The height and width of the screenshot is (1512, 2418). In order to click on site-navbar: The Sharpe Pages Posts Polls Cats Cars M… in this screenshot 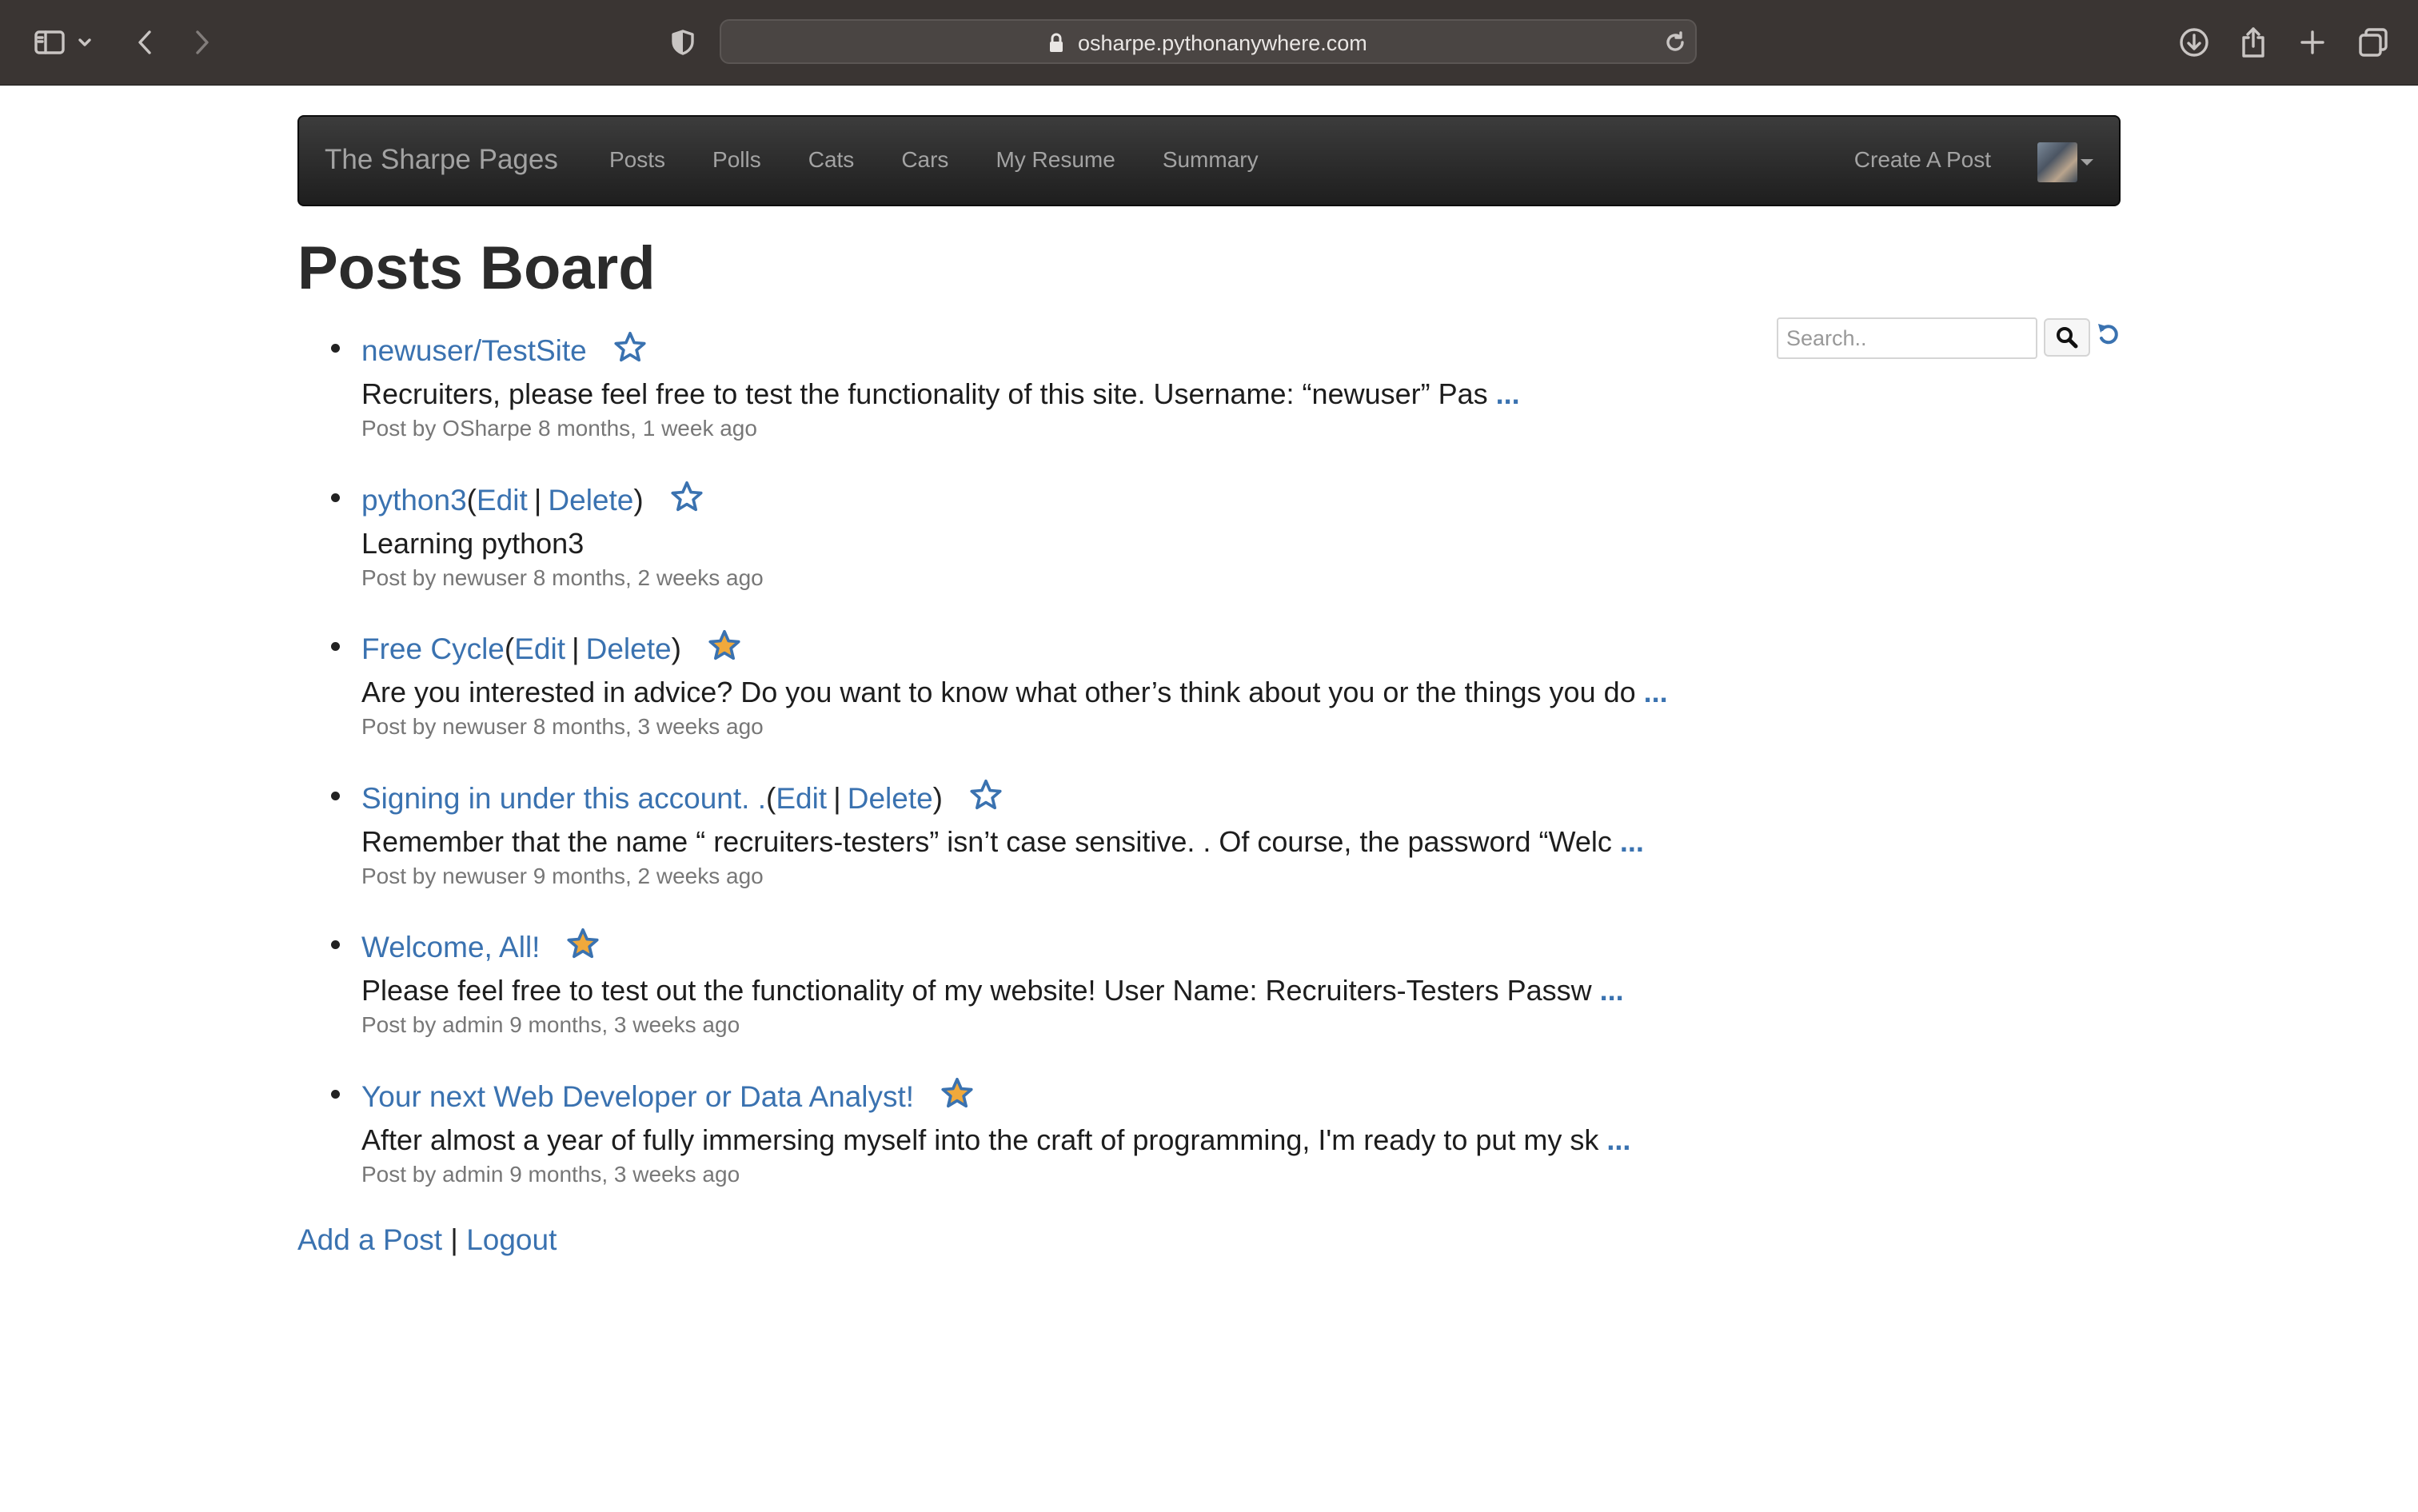, I will do `click(1209, 160)`.